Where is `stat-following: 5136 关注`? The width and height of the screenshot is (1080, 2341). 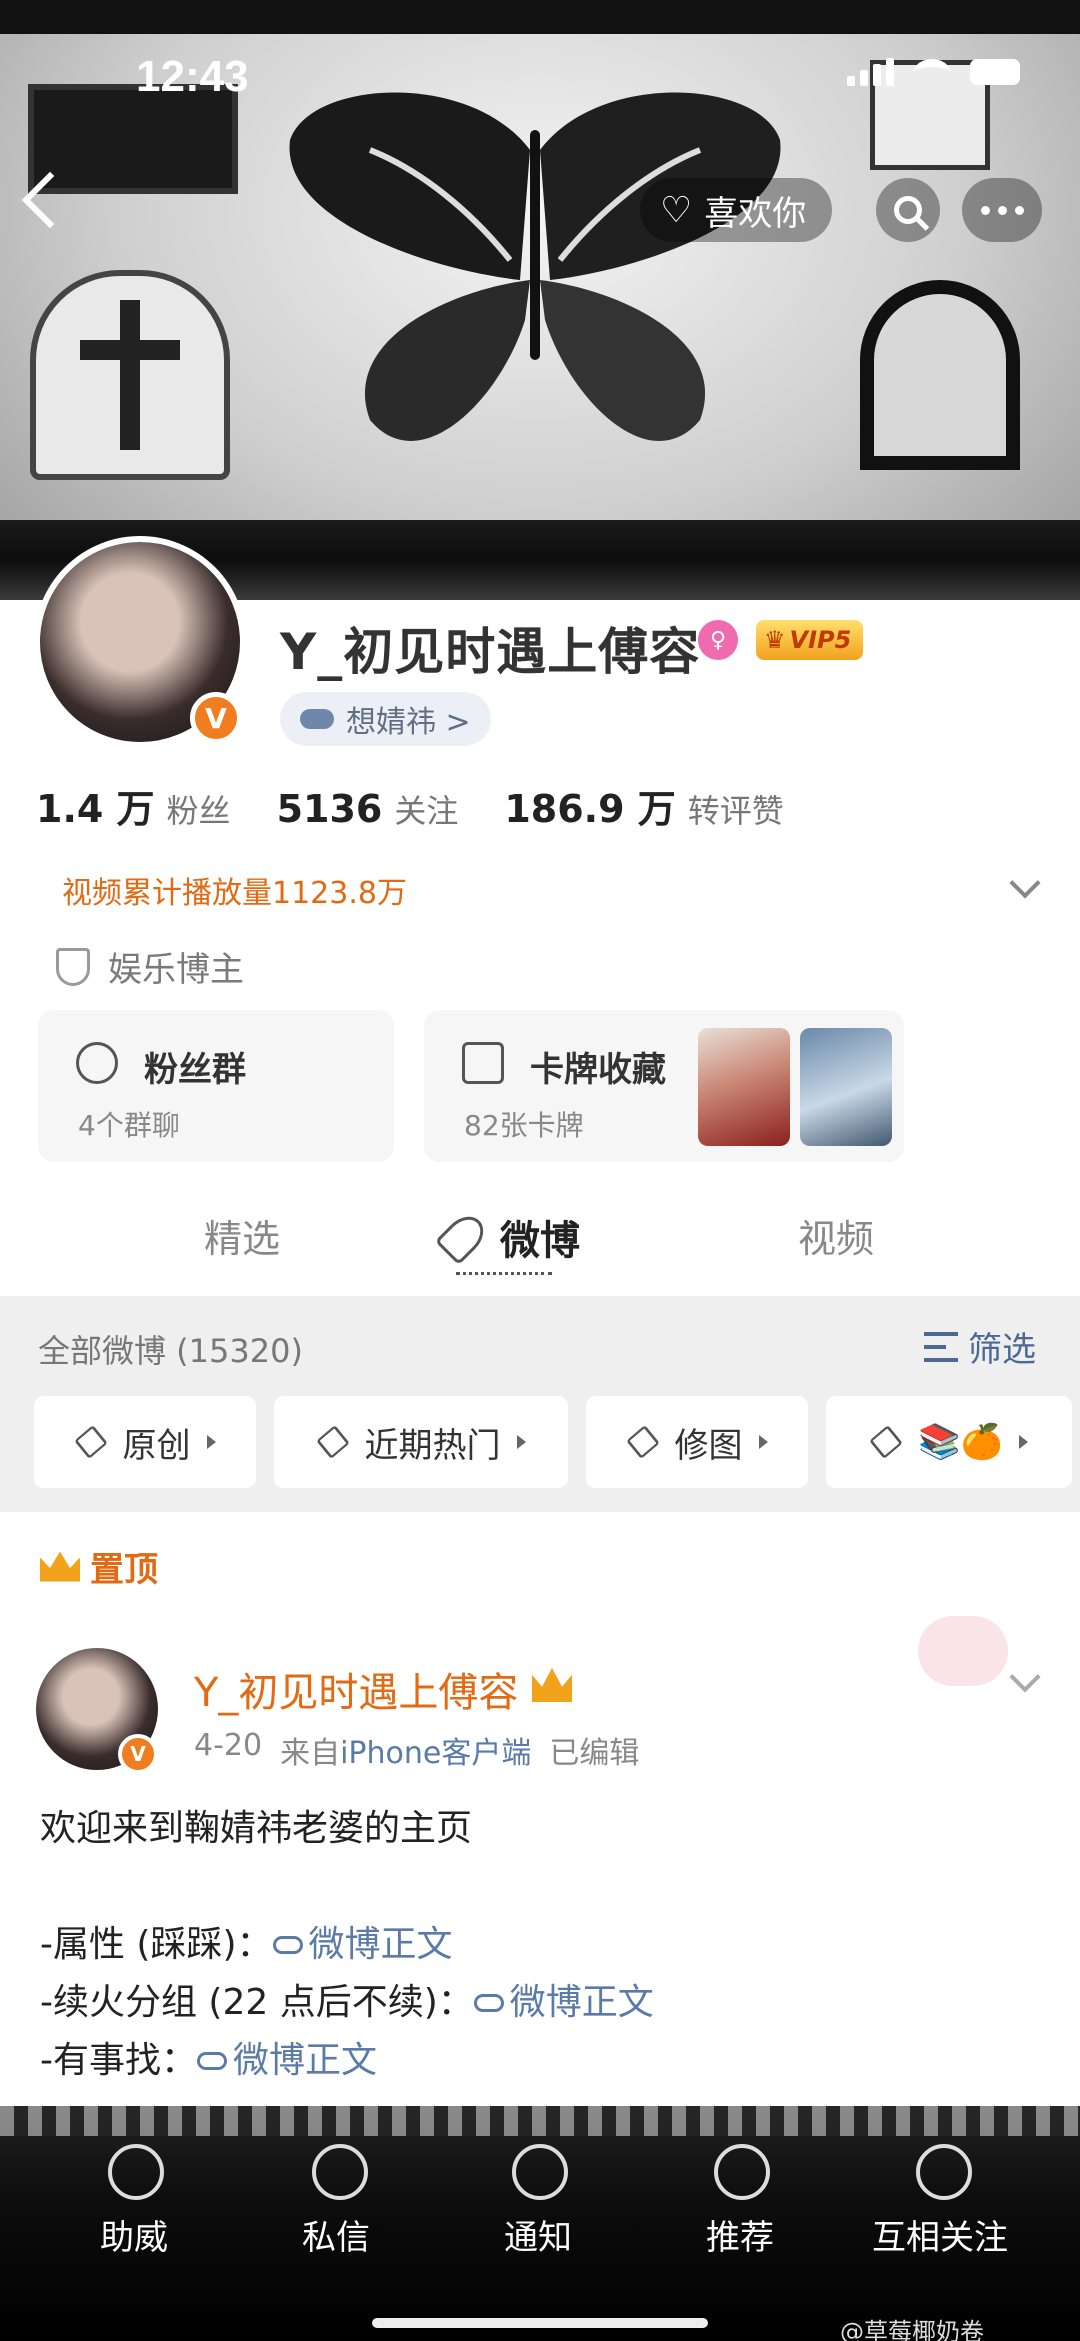
stat-following: 5136 关注 is located at coordinates (368, 809).